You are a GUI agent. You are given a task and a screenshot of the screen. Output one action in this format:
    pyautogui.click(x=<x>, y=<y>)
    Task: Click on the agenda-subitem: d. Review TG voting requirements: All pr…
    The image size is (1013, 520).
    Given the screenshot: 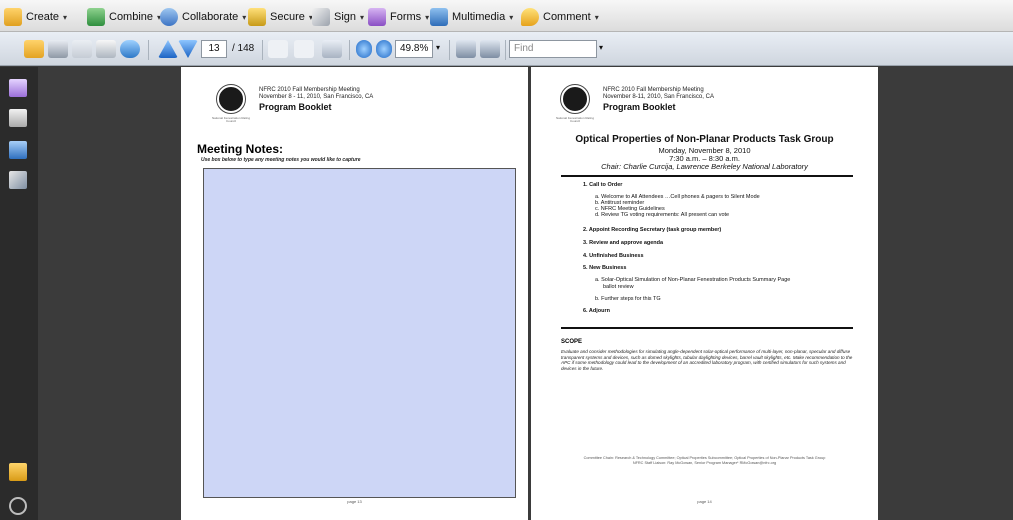 What is the action you would take?
    pyautogui.click(x=662, y=215)
    